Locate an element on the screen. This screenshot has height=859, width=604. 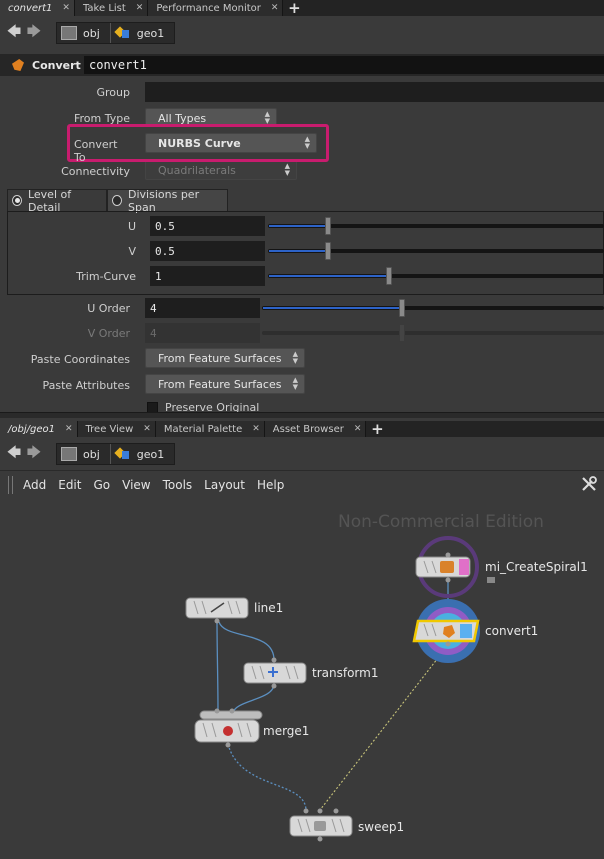
convert-node-icon is located at coordinates (18, 65).